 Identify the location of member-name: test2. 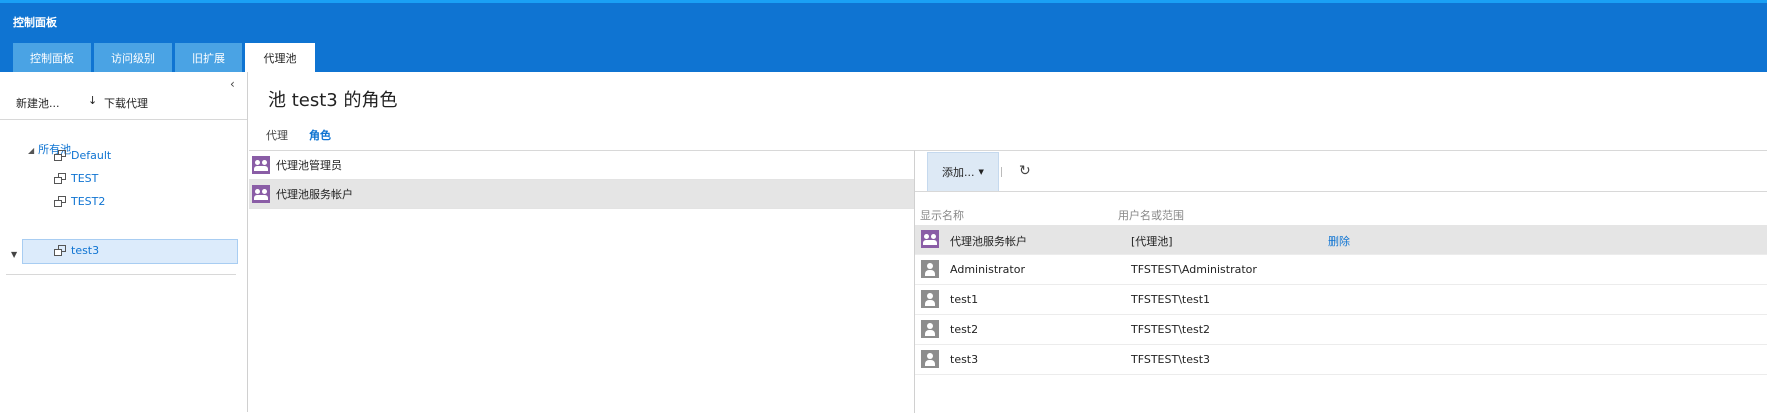
(964, 329).